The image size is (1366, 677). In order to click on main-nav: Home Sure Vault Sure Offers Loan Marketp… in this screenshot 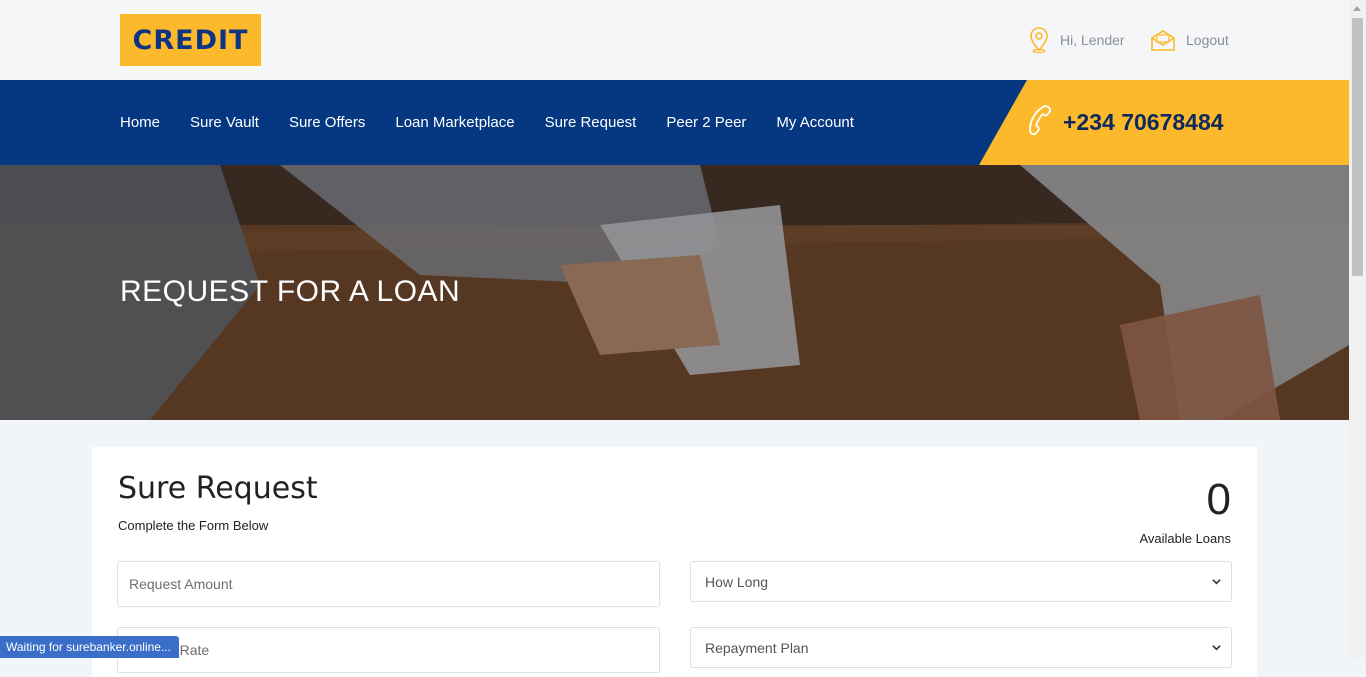, I will do `click(674, 122)`.